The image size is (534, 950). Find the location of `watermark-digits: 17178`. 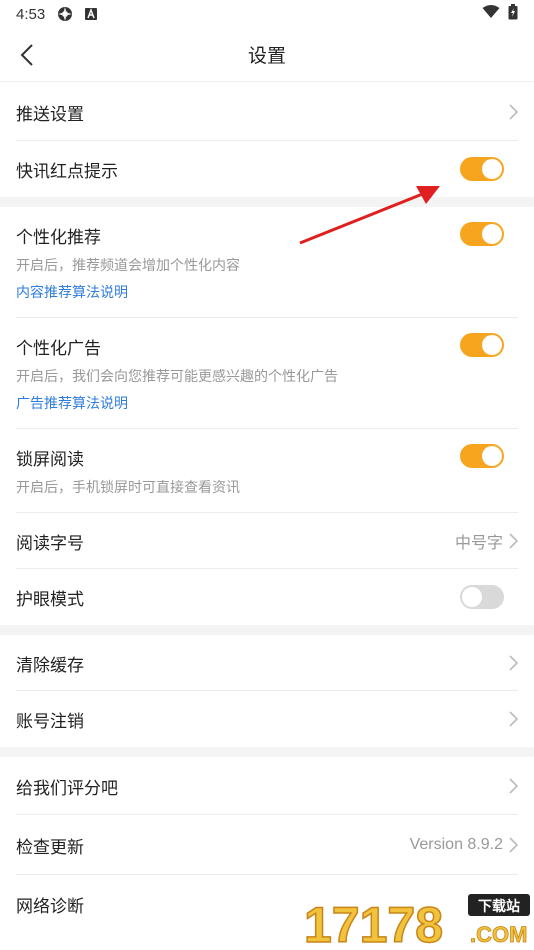

watermark-digits: 17178 is located at coordinates (373, 923).